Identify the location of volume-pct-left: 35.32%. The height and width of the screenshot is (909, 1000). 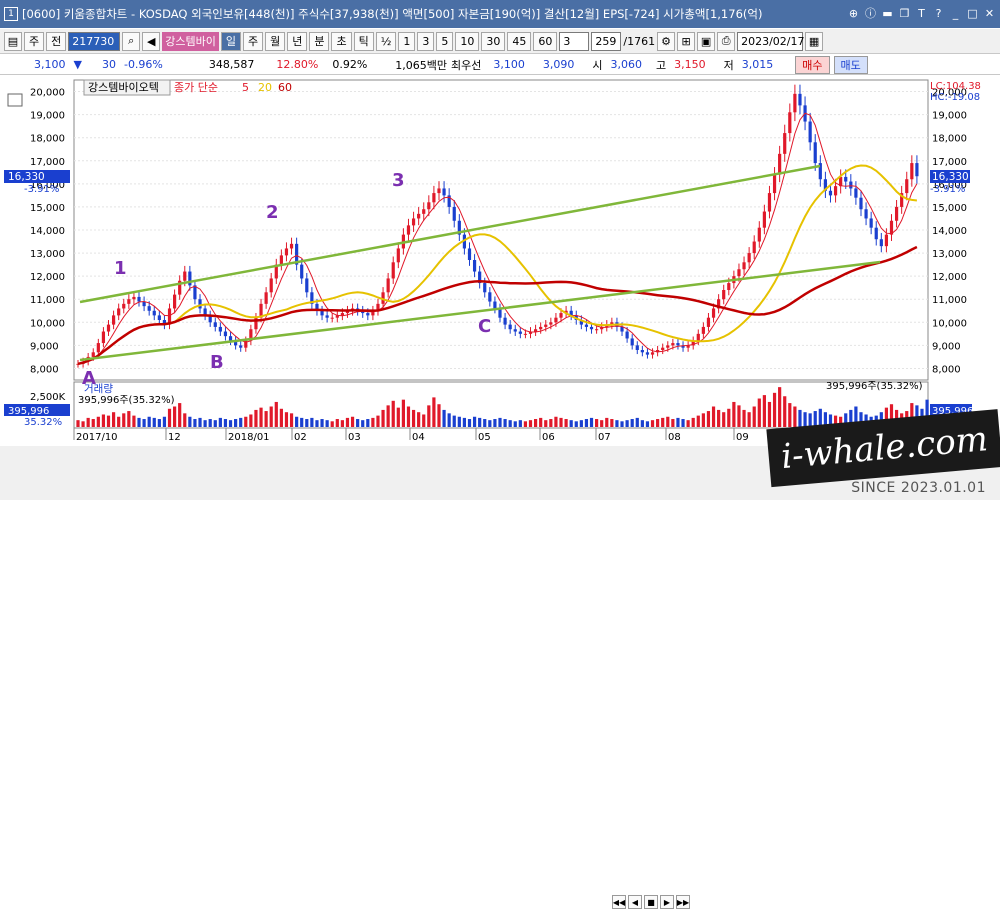
(43, 422).